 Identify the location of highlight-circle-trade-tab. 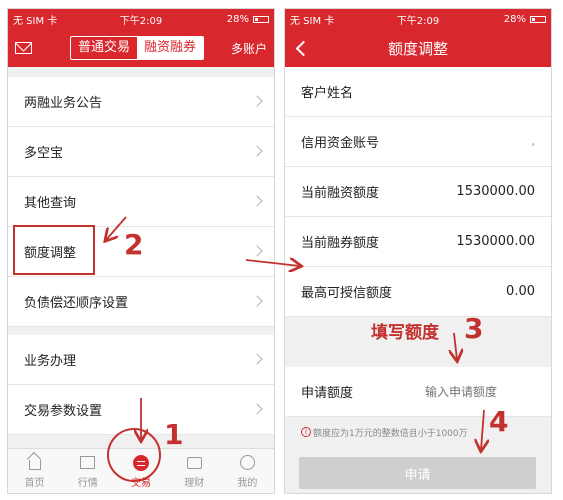
(134, 455).